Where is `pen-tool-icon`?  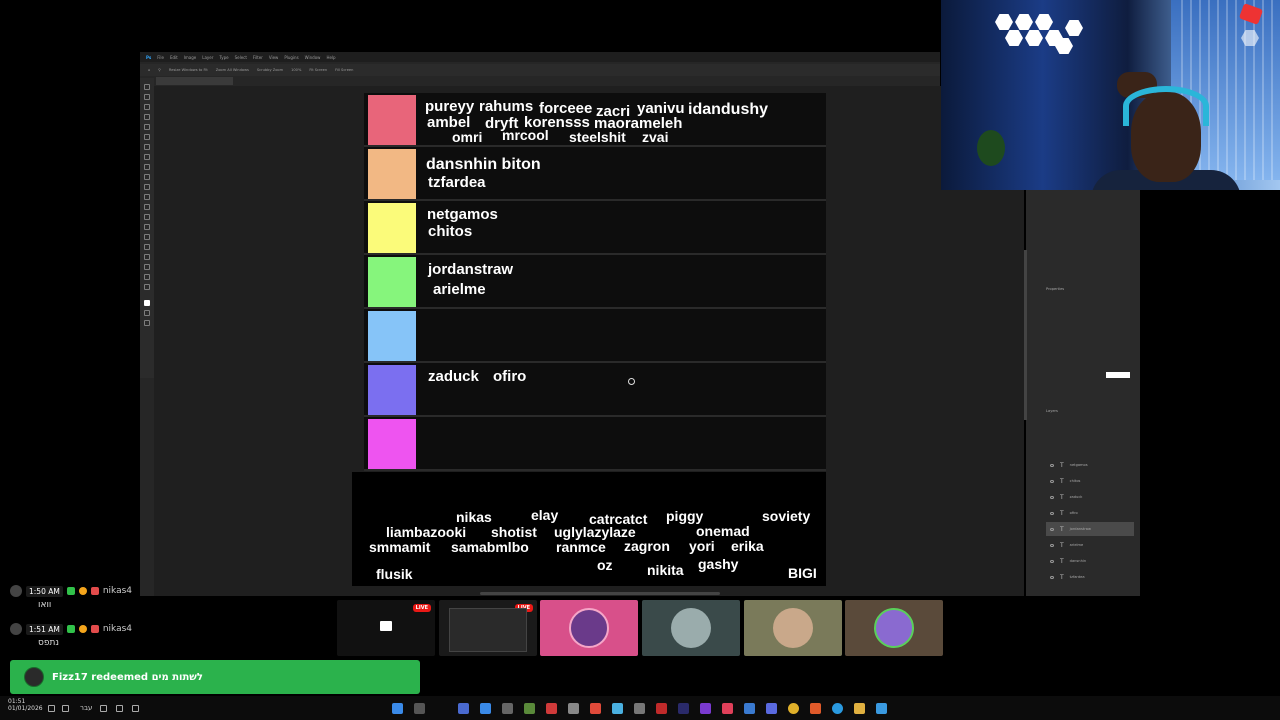
pen-tool-icon is located at coordinates (147, 237).